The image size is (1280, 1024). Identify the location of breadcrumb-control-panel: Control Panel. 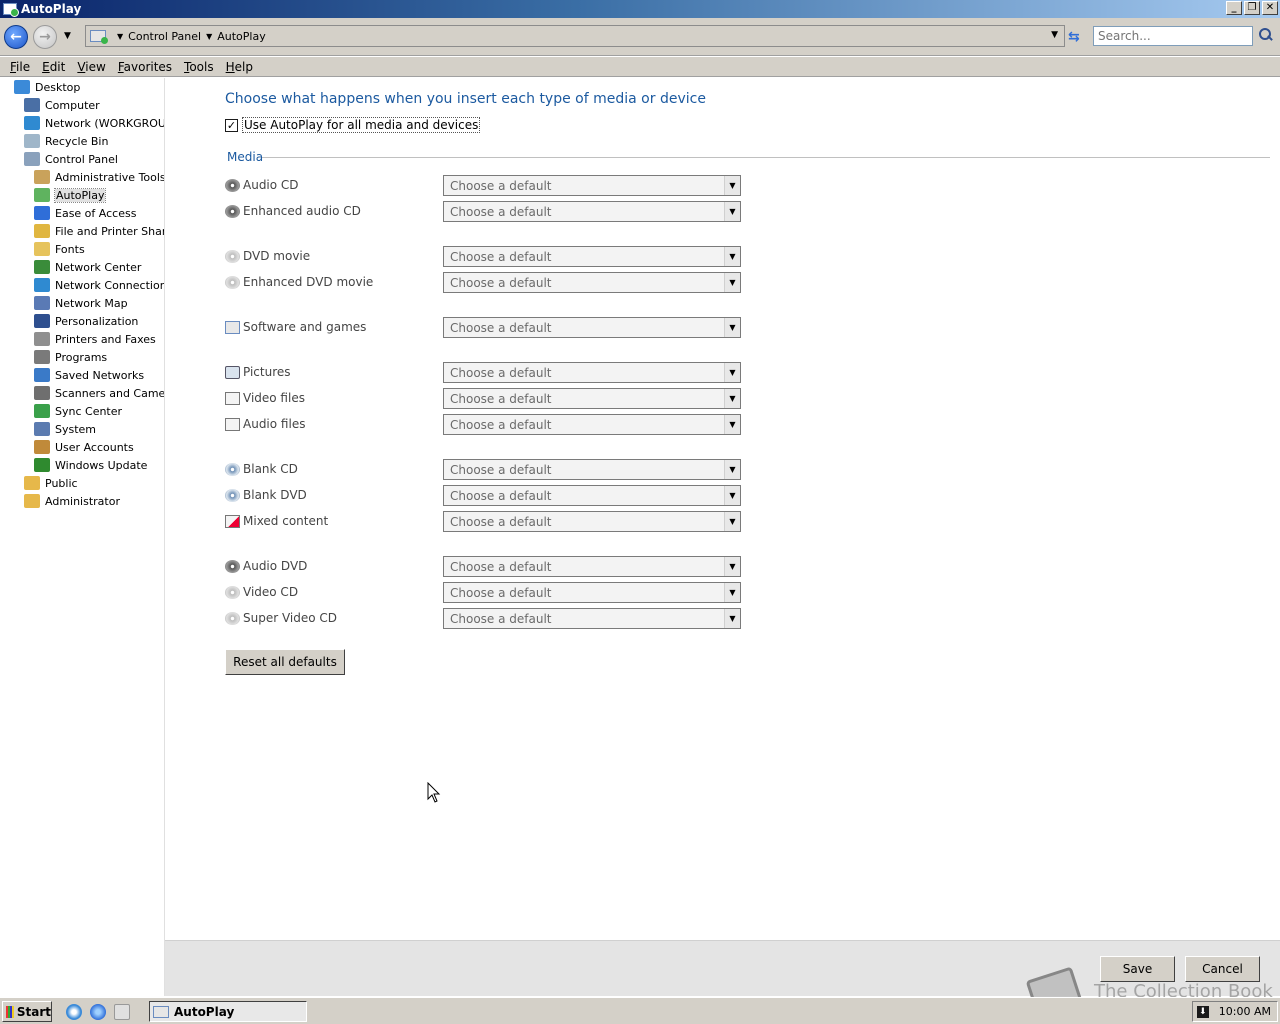
(164, 36).